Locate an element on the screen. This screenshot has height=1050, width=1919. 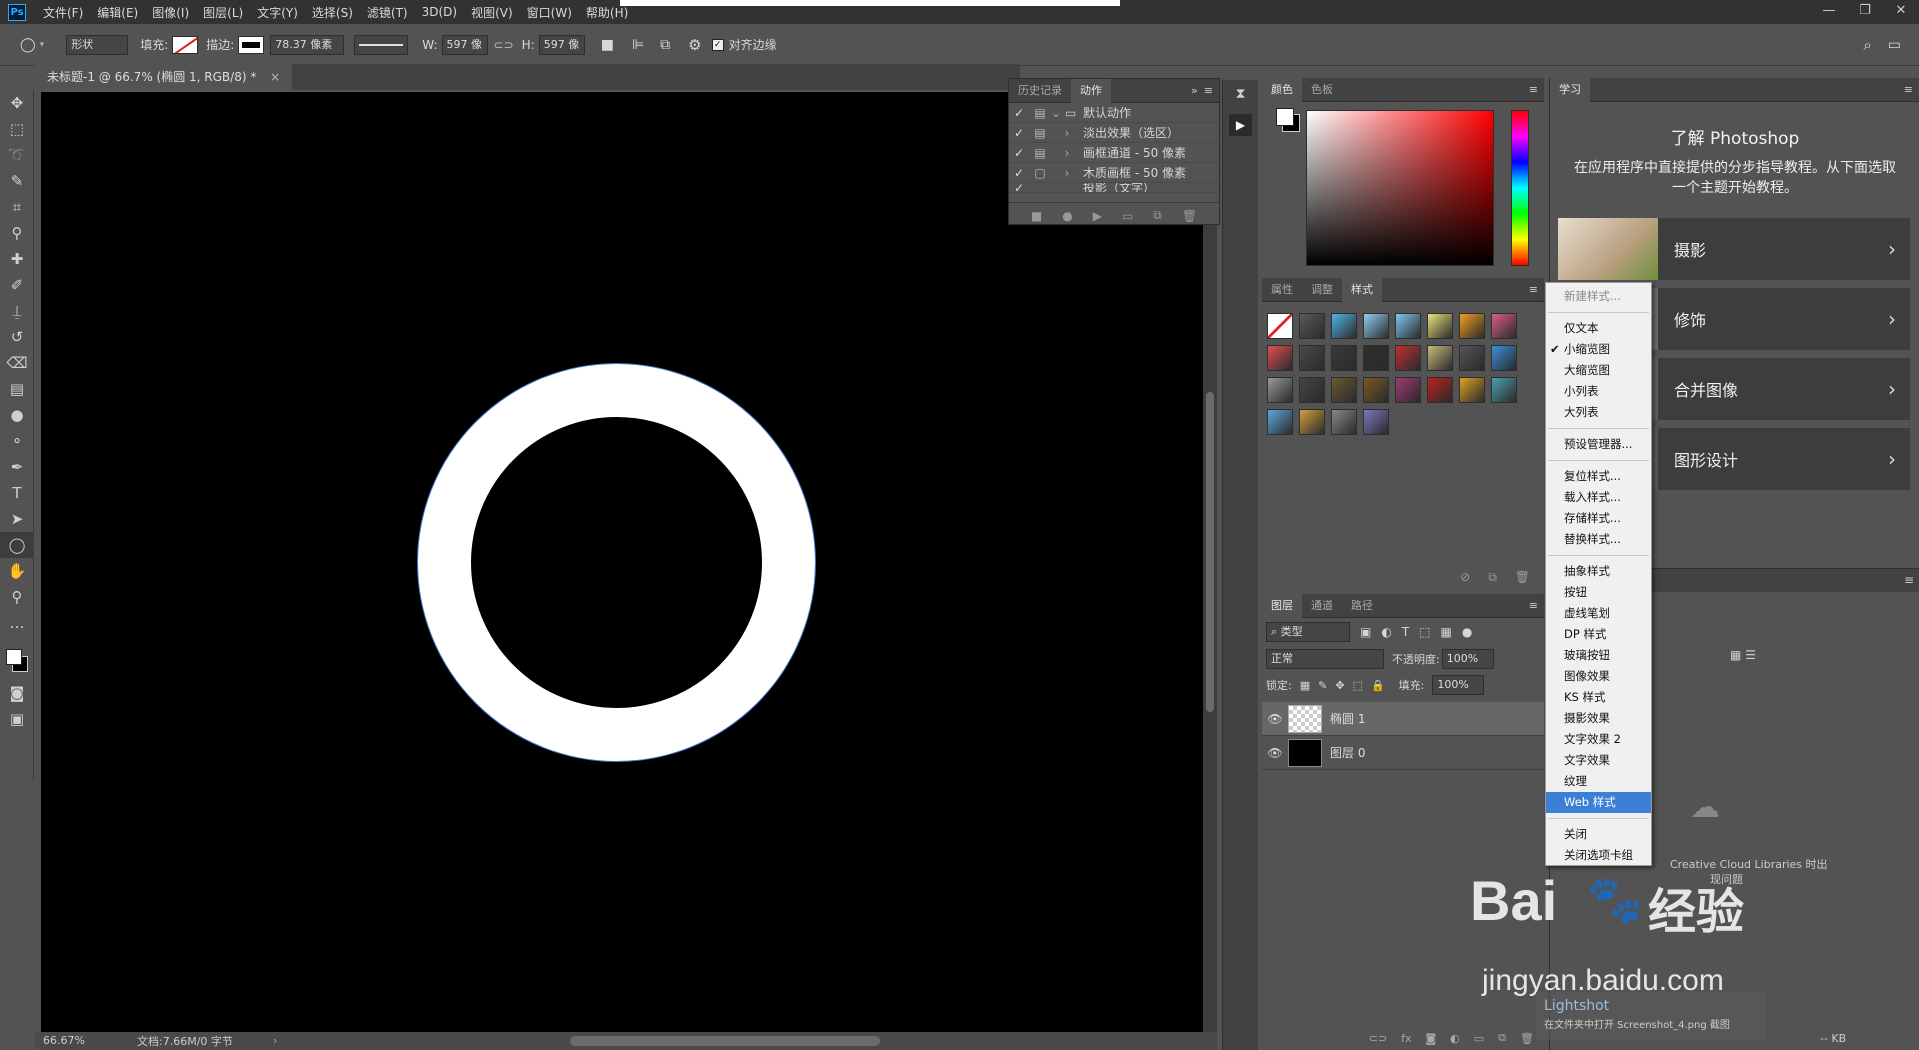
screen-mode-icon: ▣ is located at coordinates (17, 719).